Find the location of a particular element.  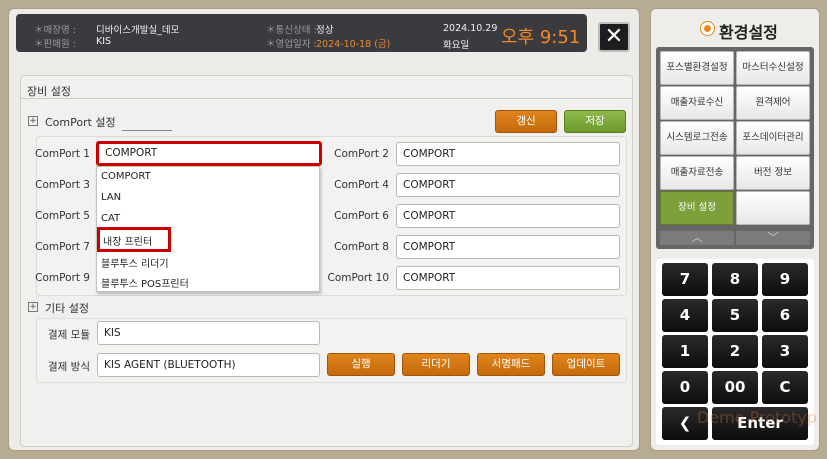

update-button: 업데이트 is located at coordinates (586, 364).